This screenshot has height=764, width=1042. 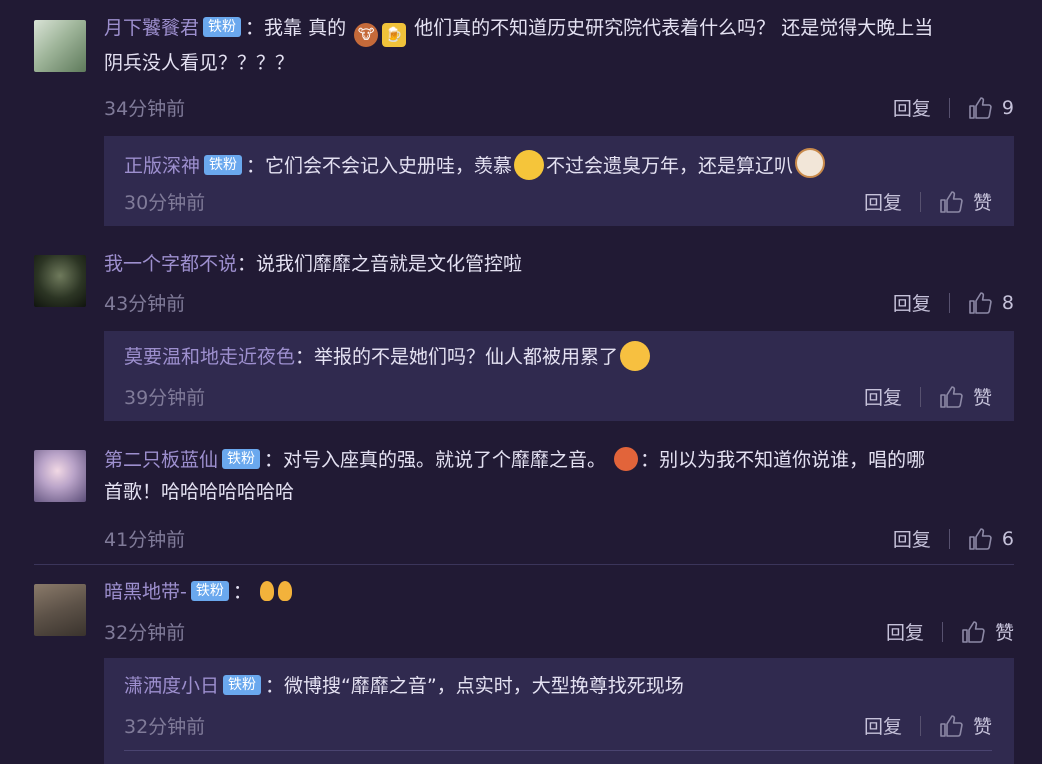 I want to click on comment-content: 我靠 真的, so click(x=305, y=28).